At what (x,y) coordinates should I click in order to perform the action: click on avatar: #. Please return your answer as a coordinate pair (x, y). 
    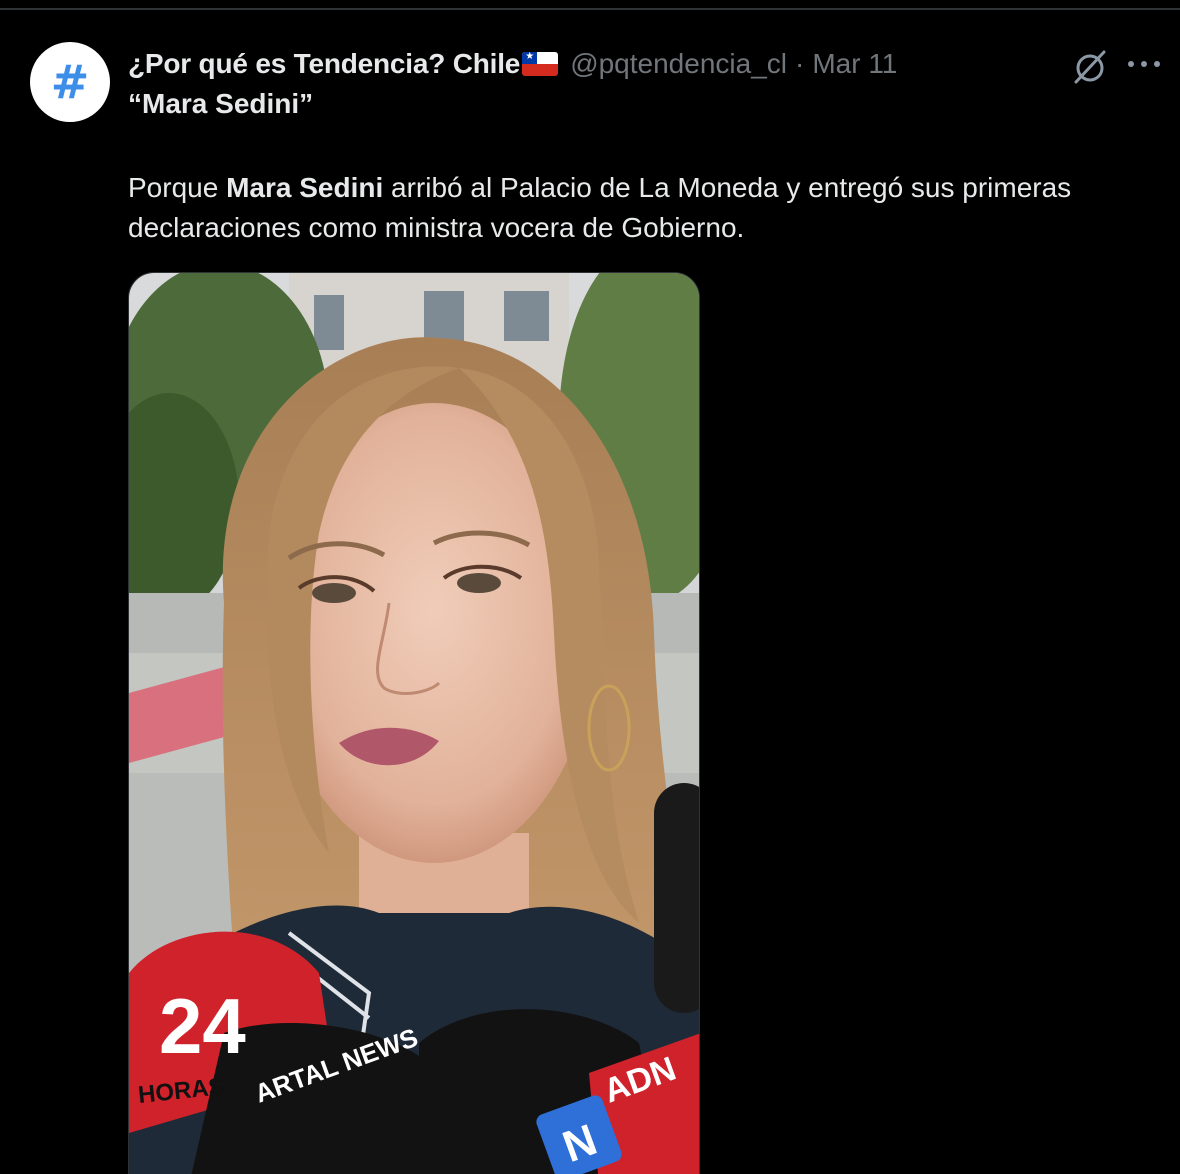
    Looking at the image, I should click on (70, 82).